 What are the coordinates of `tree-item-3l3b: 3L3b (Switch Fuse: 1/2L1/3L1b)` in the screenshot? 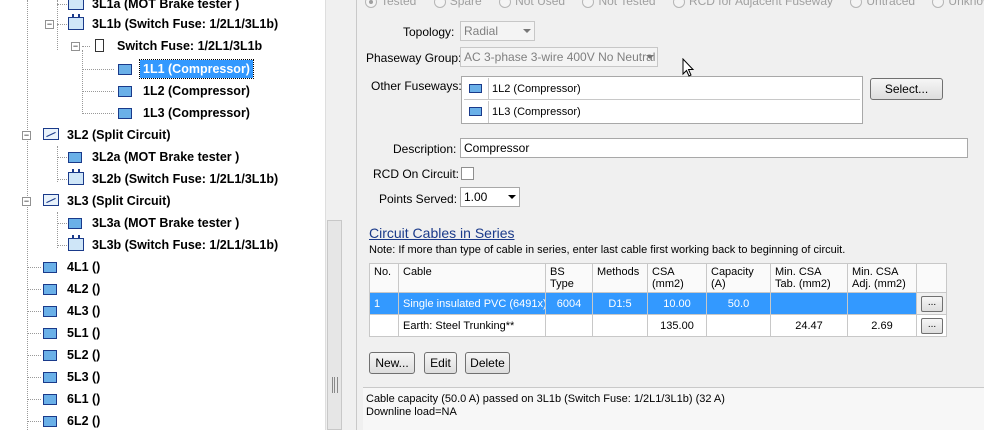 It's located at (162, 245).